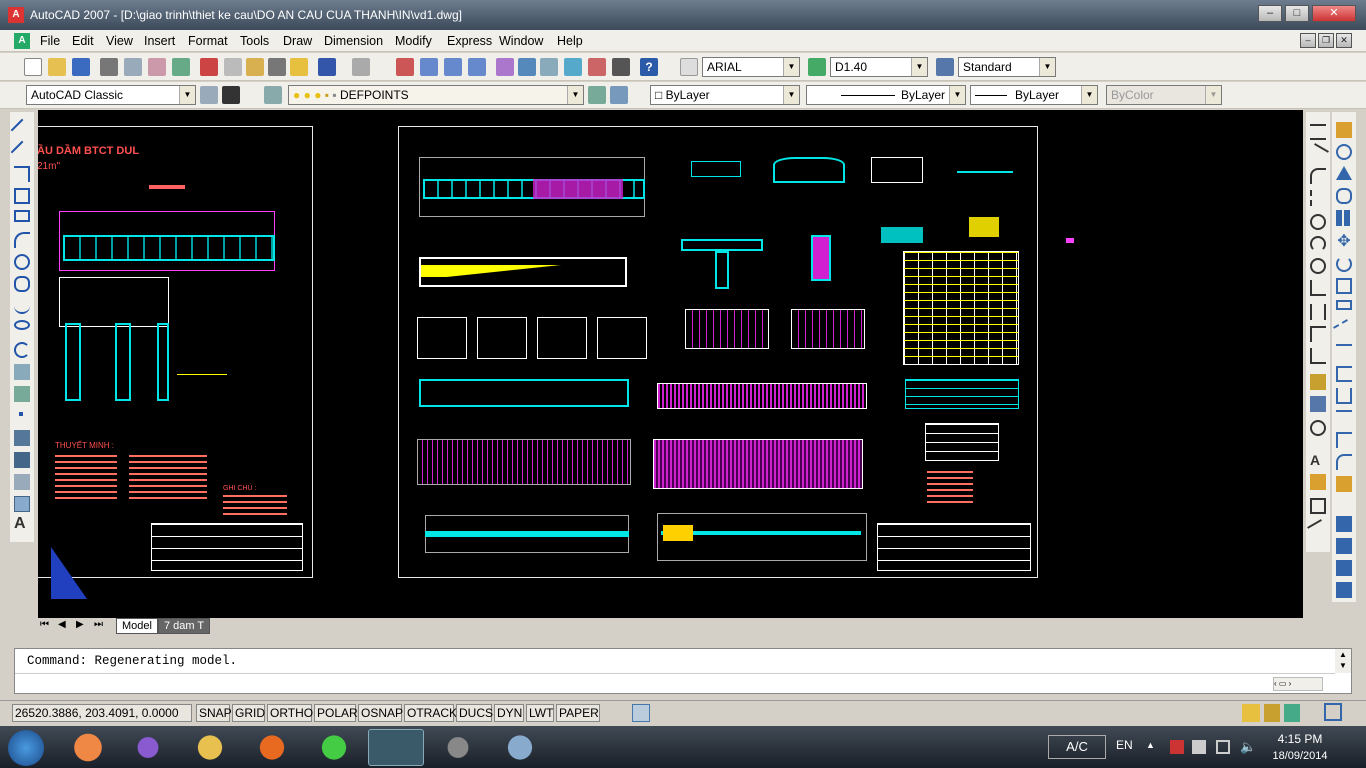  I want to click on properties-icon, so click(505, 67).